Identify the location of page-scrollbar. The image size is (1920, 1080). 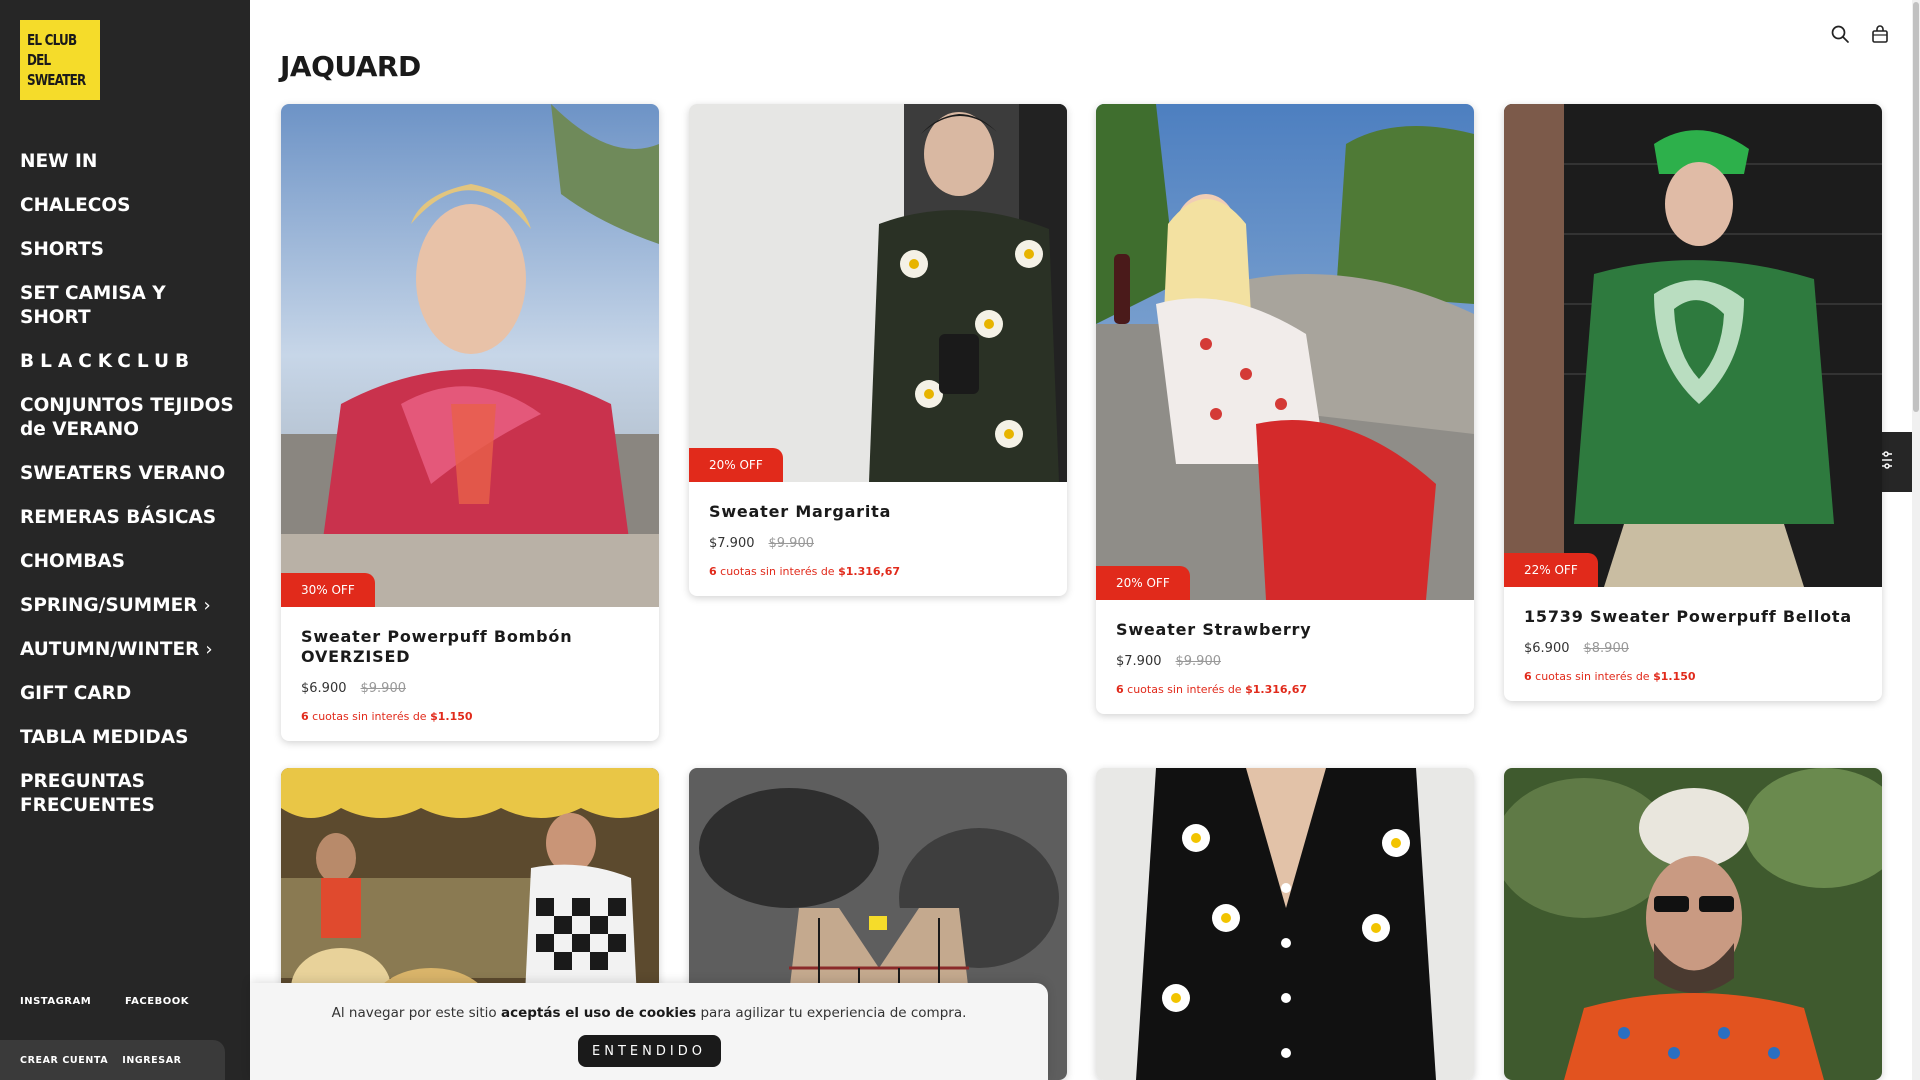
(1916, 540).